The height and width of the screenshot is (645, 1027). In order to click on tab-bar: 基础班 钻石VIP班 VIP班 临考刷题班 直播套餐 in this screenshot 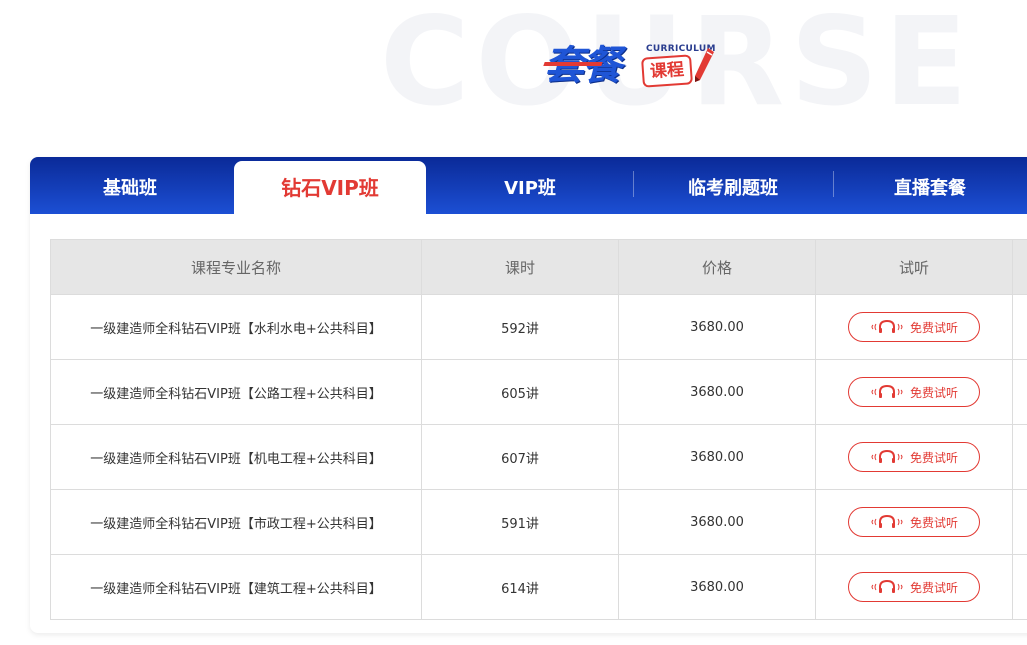, I will do `click(528, 185)`.